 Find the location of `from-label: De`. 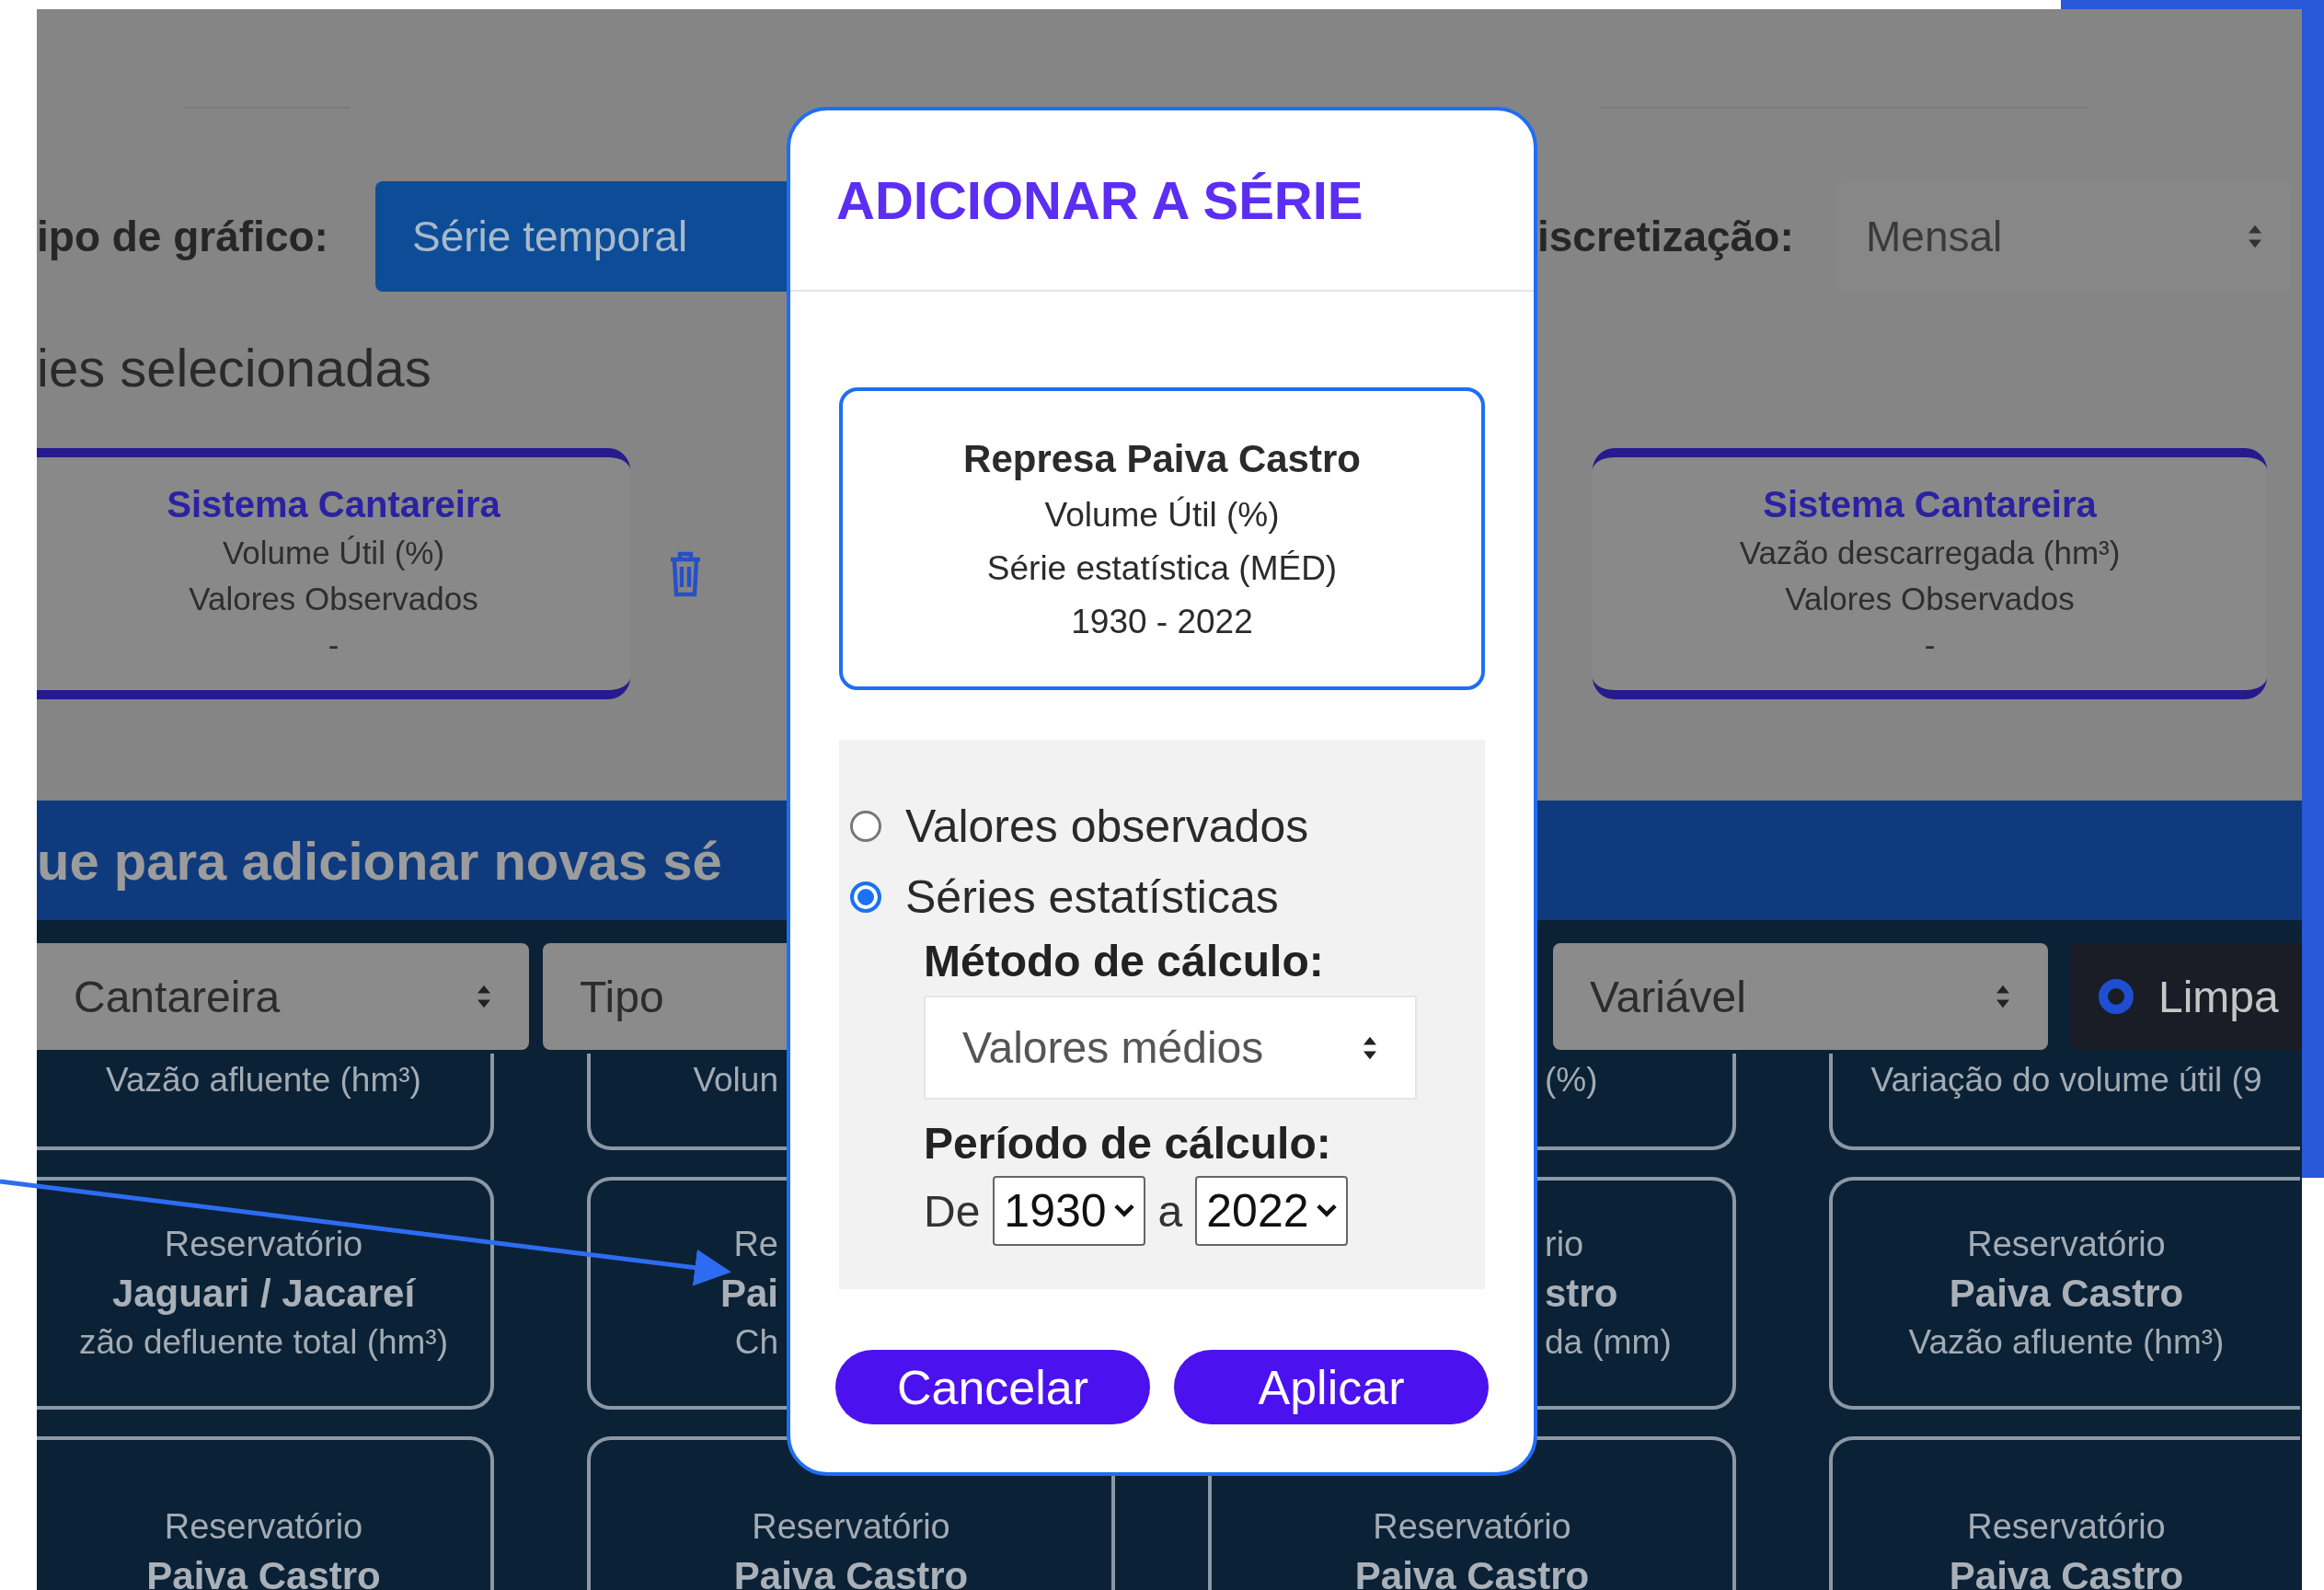

from-label: De is located at coordinates (953, 1211).